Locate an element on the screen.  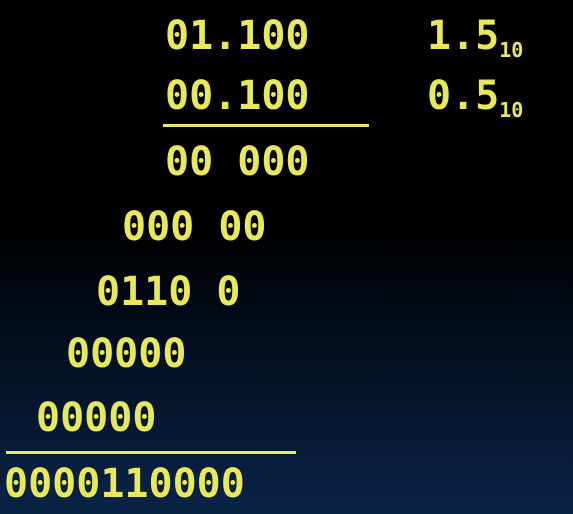
partial-product-2: 000 00 is located at coordinates (194, 227).